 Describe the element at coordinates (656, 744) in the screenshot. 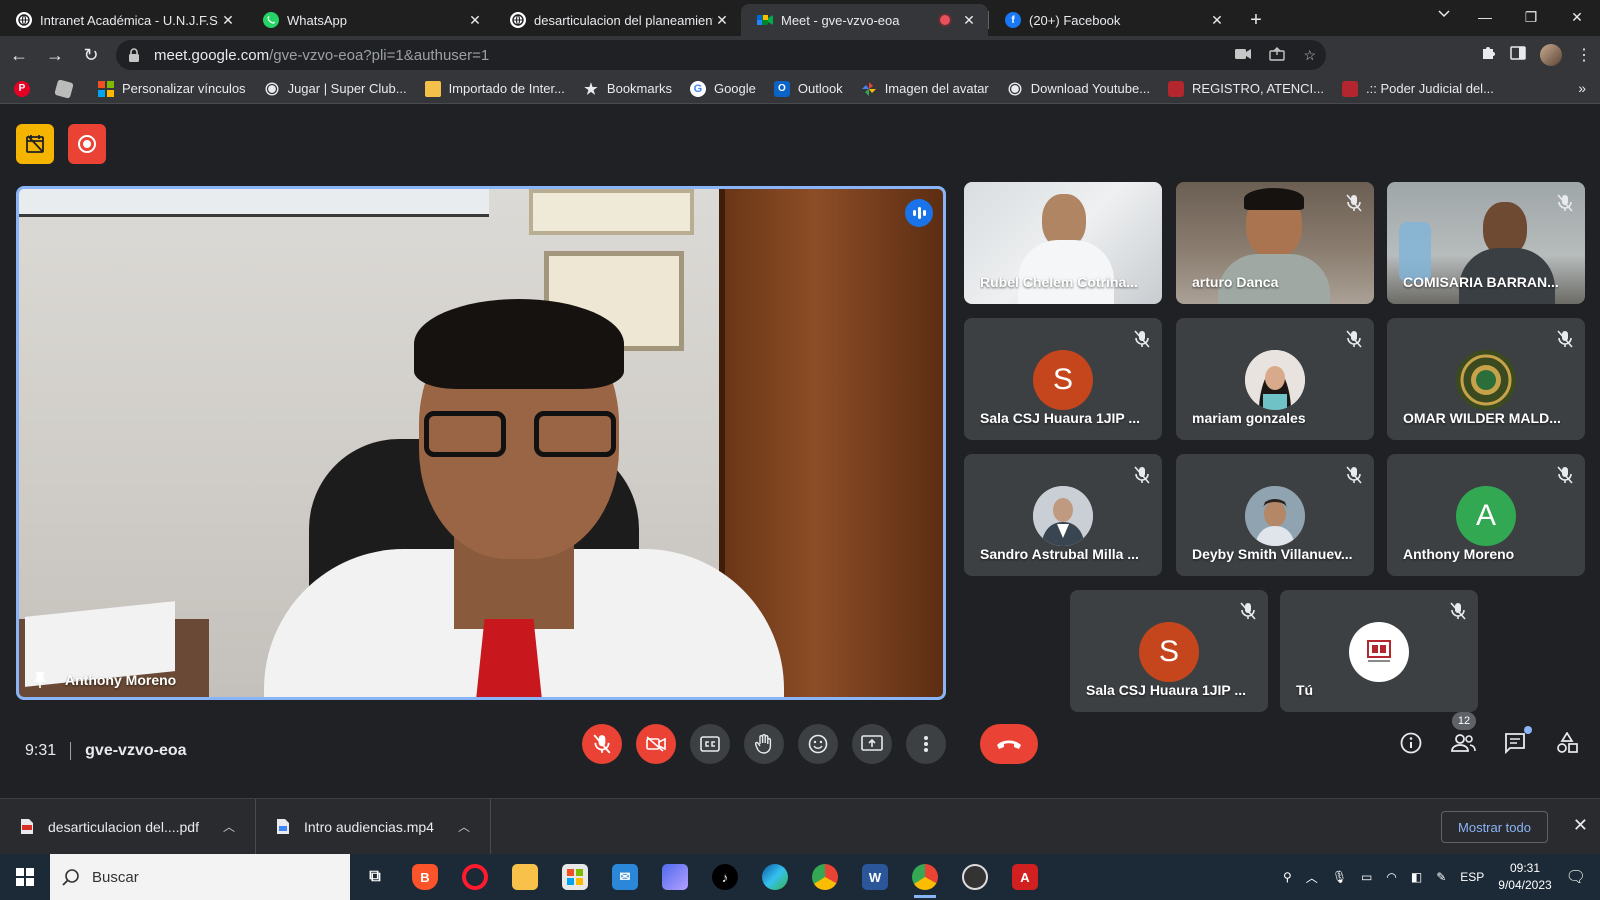

I see `camera-toggle-button` at that location.